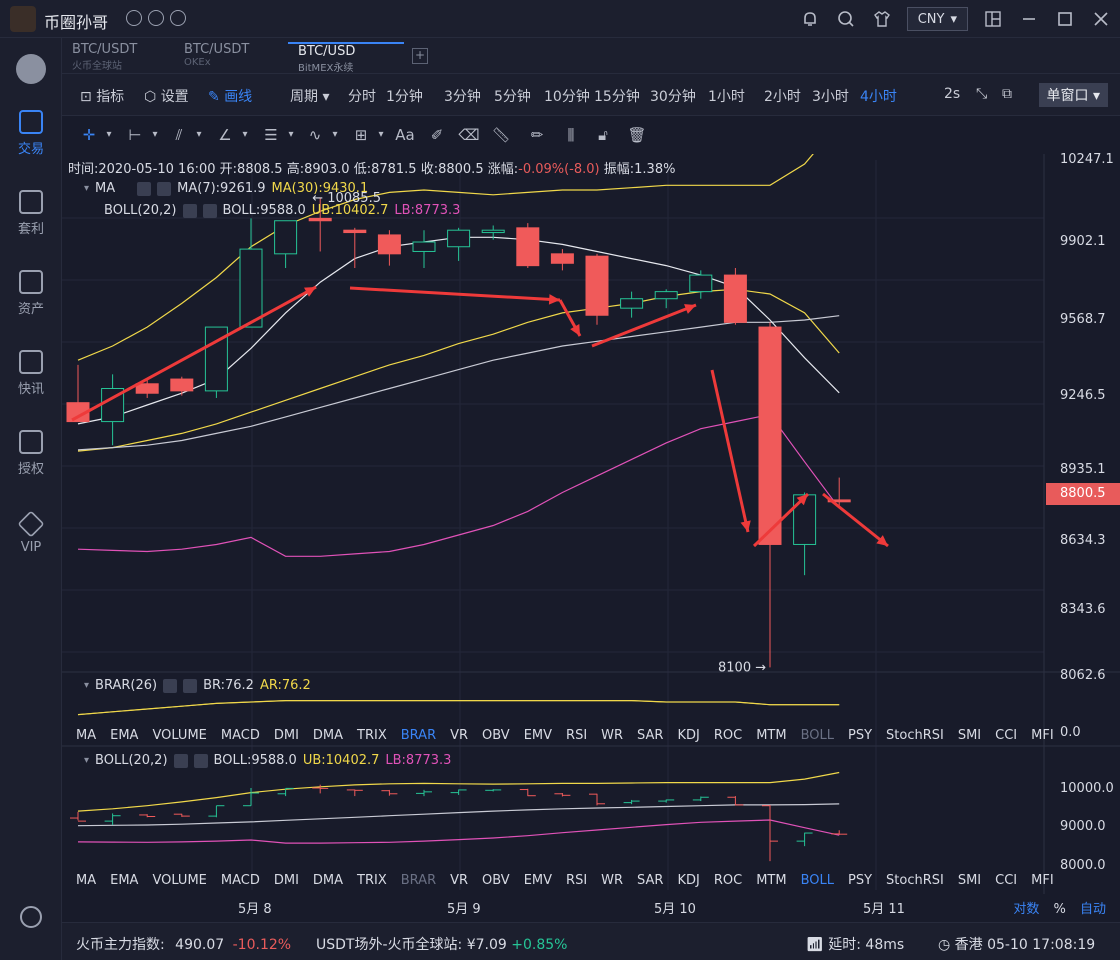 The image size is (1120, 960). What do you see at coordinates (104, 58) in the screenshot?
I see `tab-btc-usdt-huobi: BTC/USDT 火币全球站` at bounding box center [104, 58].